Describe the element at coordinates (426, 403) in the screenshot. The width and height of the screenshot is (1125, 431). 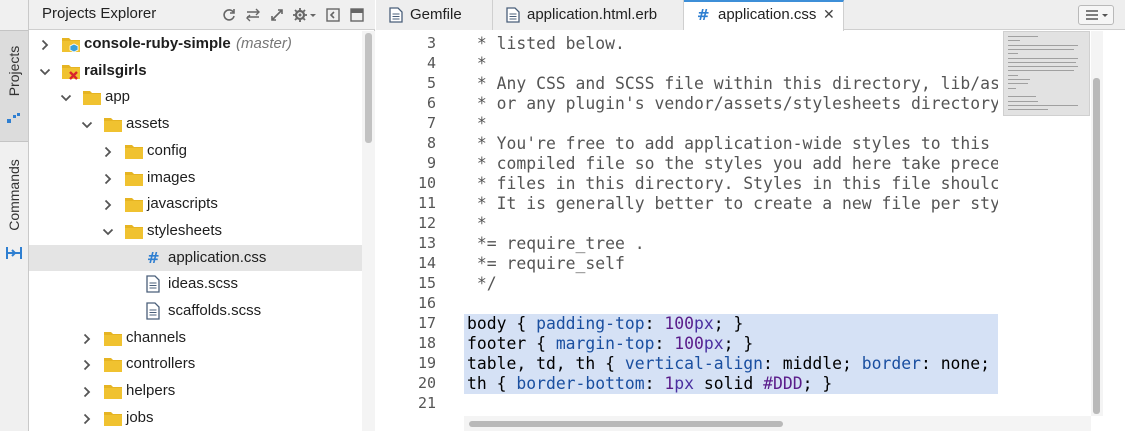
I see `line-number: 21` at that location.